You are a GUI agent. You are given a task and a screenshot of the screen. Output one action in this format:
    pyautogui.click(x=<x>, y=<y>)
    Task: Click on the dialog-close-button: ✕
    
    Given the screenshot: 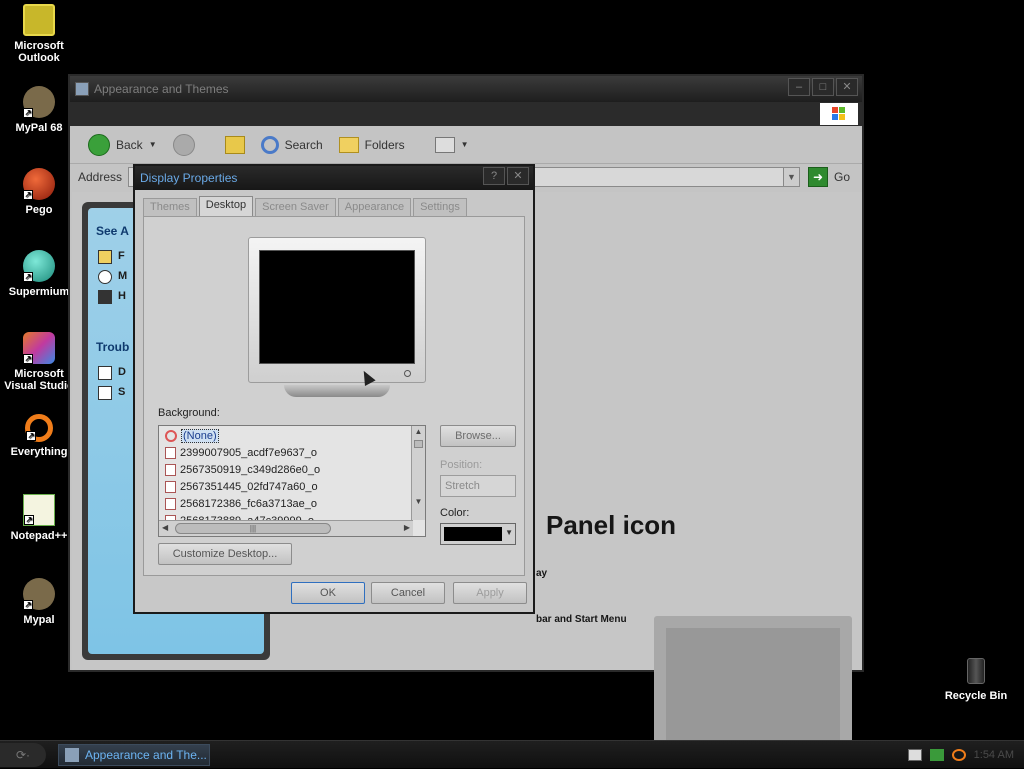 What is the action you would take?
    pyautogui.click(x=518, y=176)
    